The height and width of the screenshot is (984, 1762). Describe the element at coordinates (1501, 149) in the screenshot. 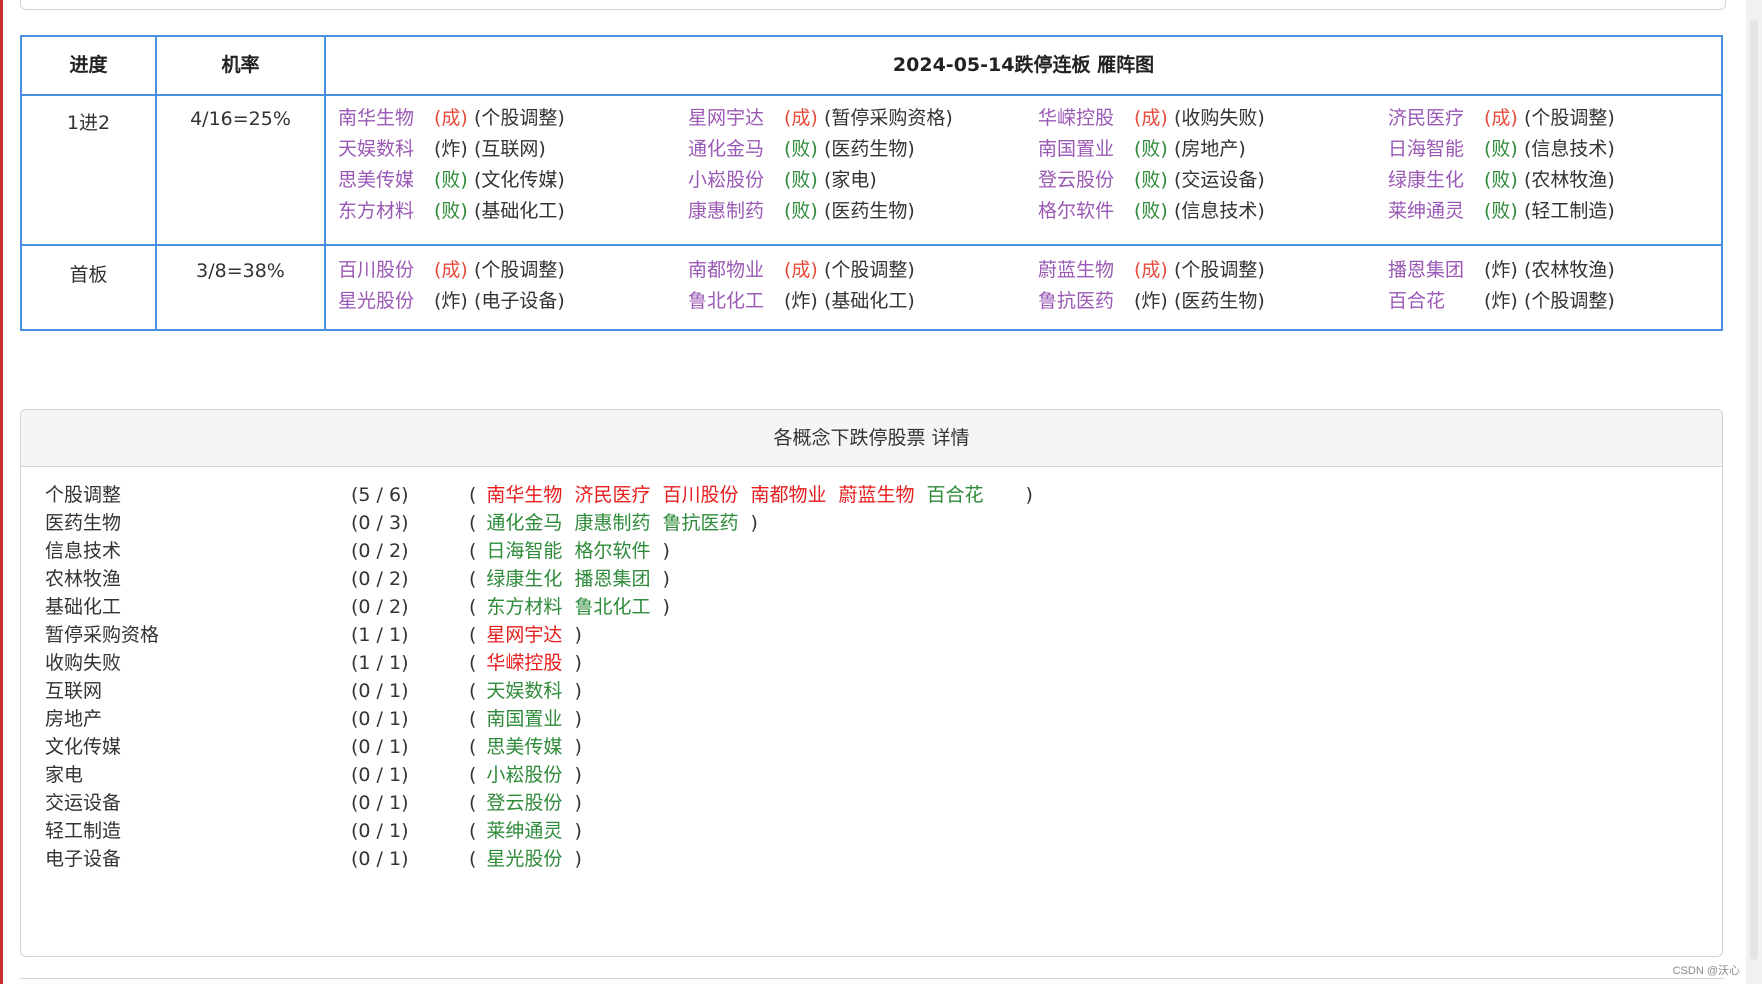

I see `ladder-stock-entry: 日海智能 (败) (信息技术)` at that location.